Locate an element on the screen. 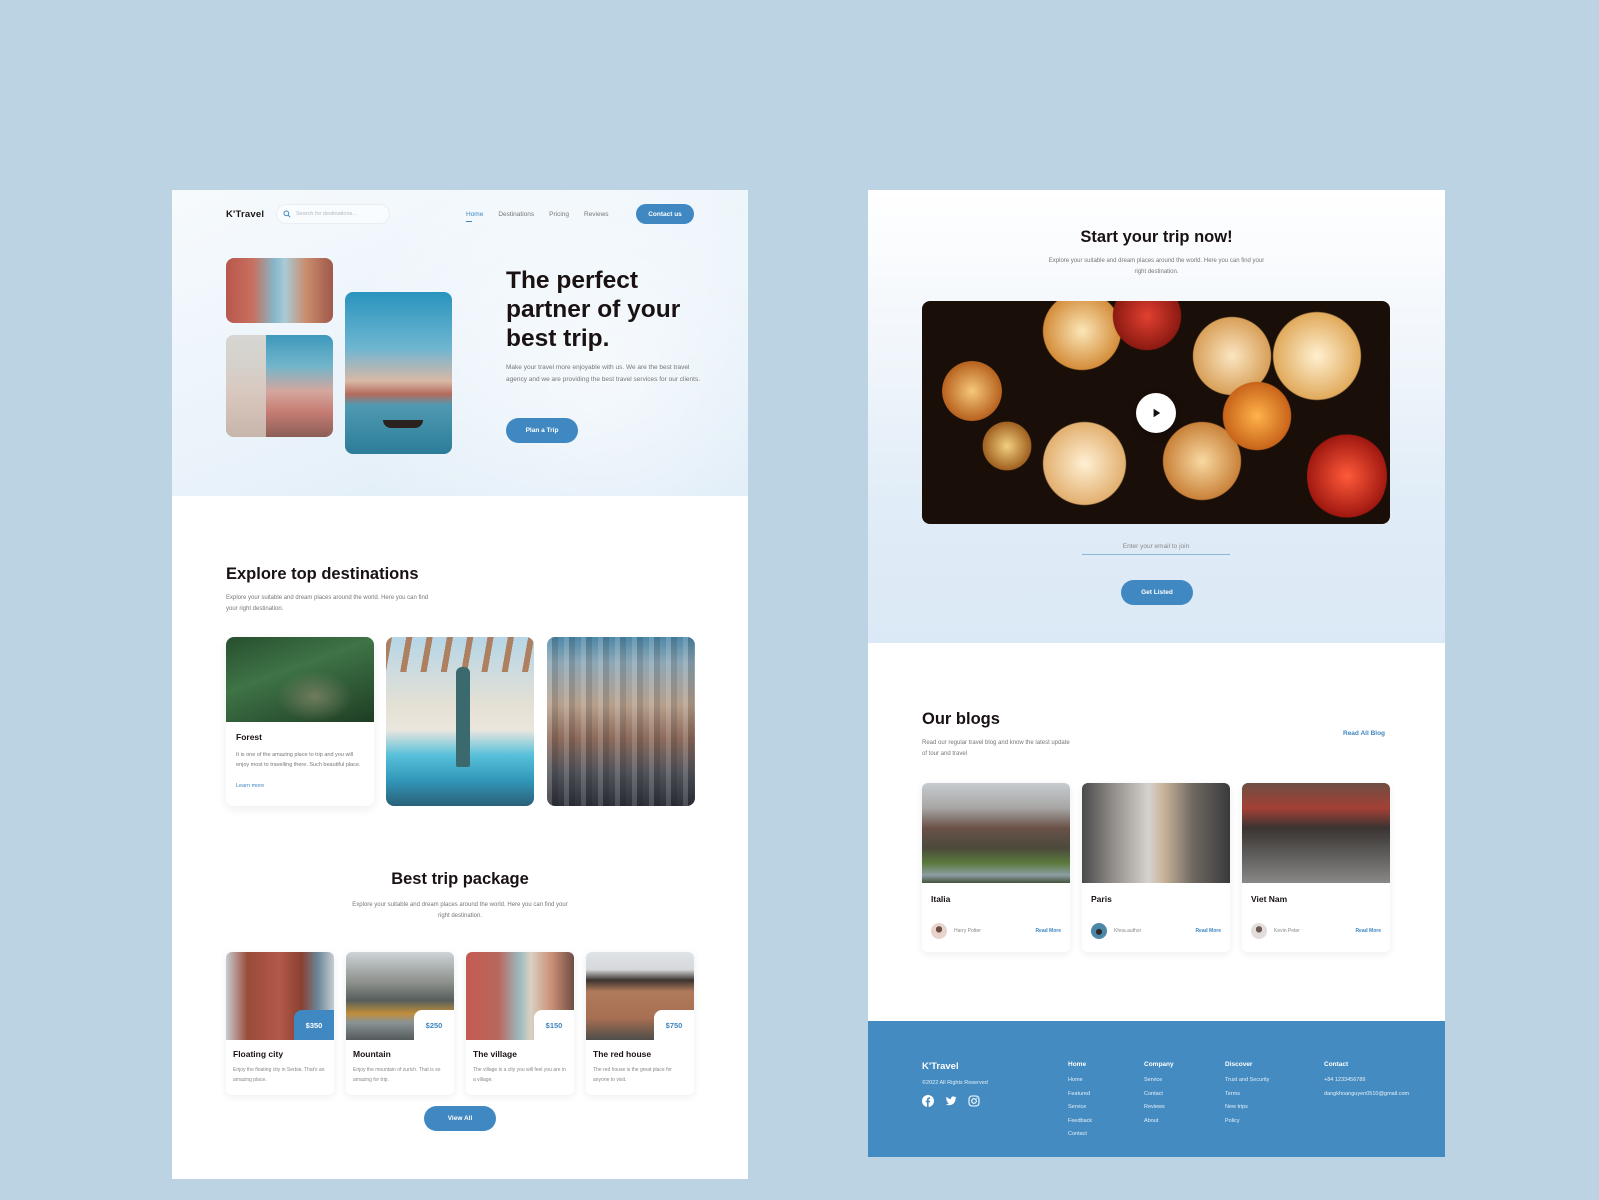  package-name: The village is located at coordinates (495, 1054).